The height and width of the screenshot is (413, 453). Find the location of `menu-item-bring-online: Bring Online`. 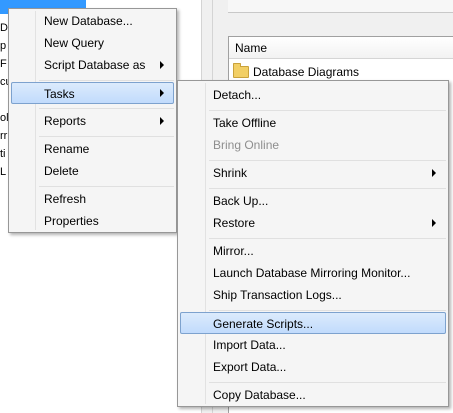

menu-item-bring-online: Bring Online is located at coordinates (313, 145).